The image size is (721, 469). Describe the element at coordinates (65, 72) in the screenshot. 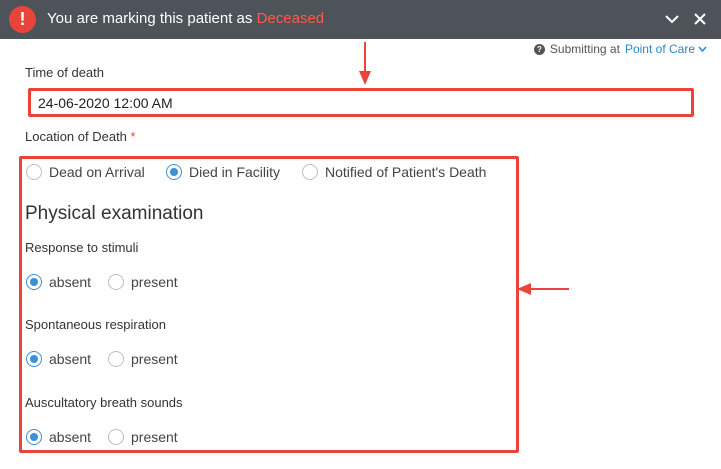

I see `time-of-death-label: Time of death` at that location.